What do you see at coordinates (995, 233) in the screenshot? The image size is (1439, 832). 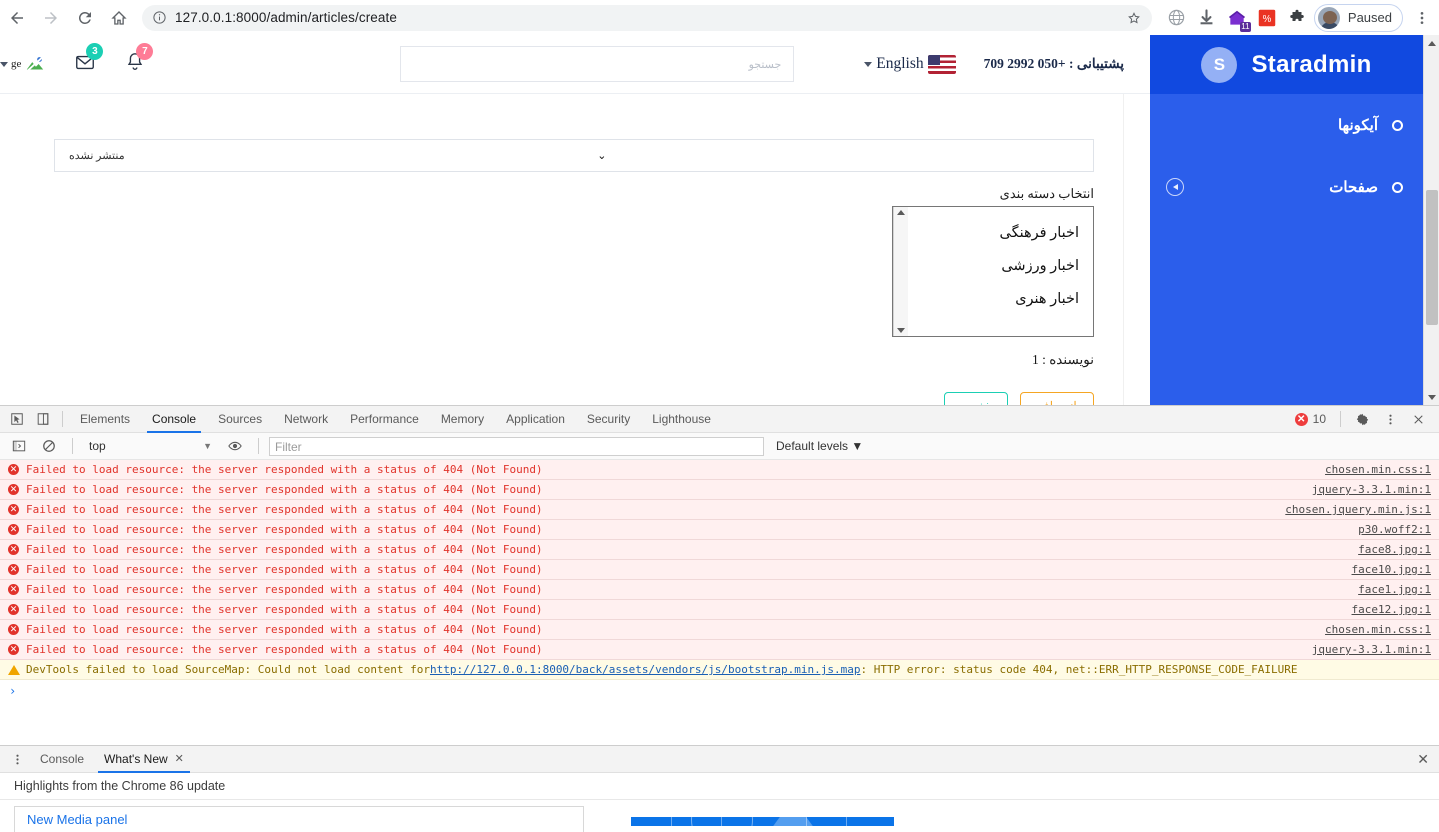 I see `category-option: اخبار فرهنگی` at bounding box center [995, 233].